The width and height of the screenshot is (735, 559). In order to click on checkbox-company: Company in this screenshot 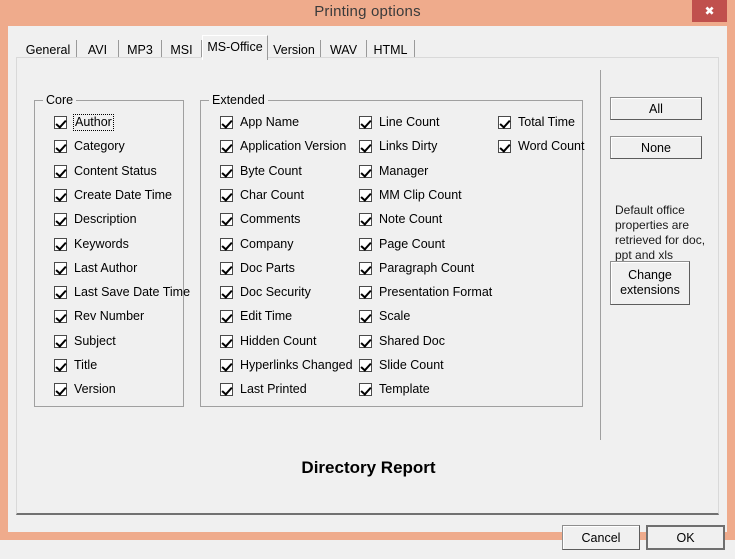, I will do `click(257, 244)`.